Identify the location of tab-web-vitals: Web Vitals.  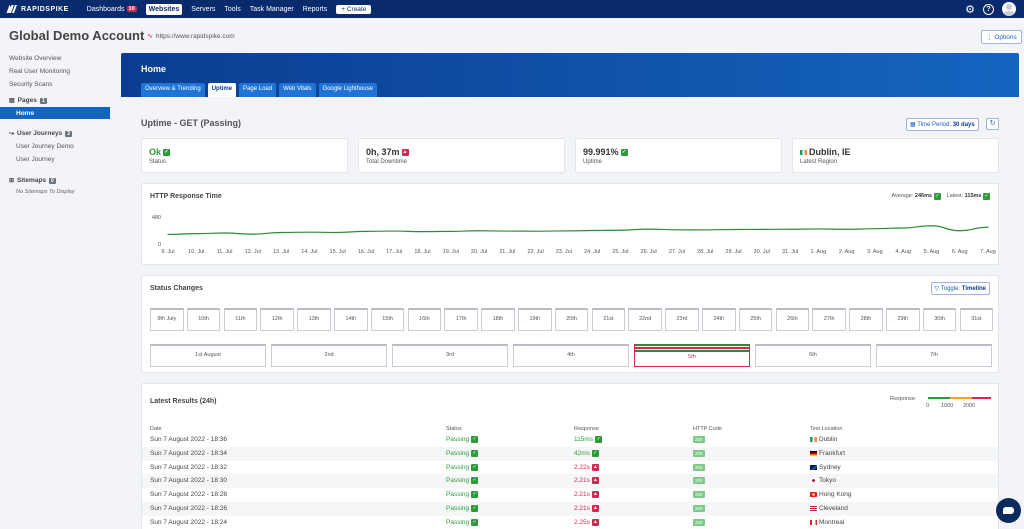
(297, 90).